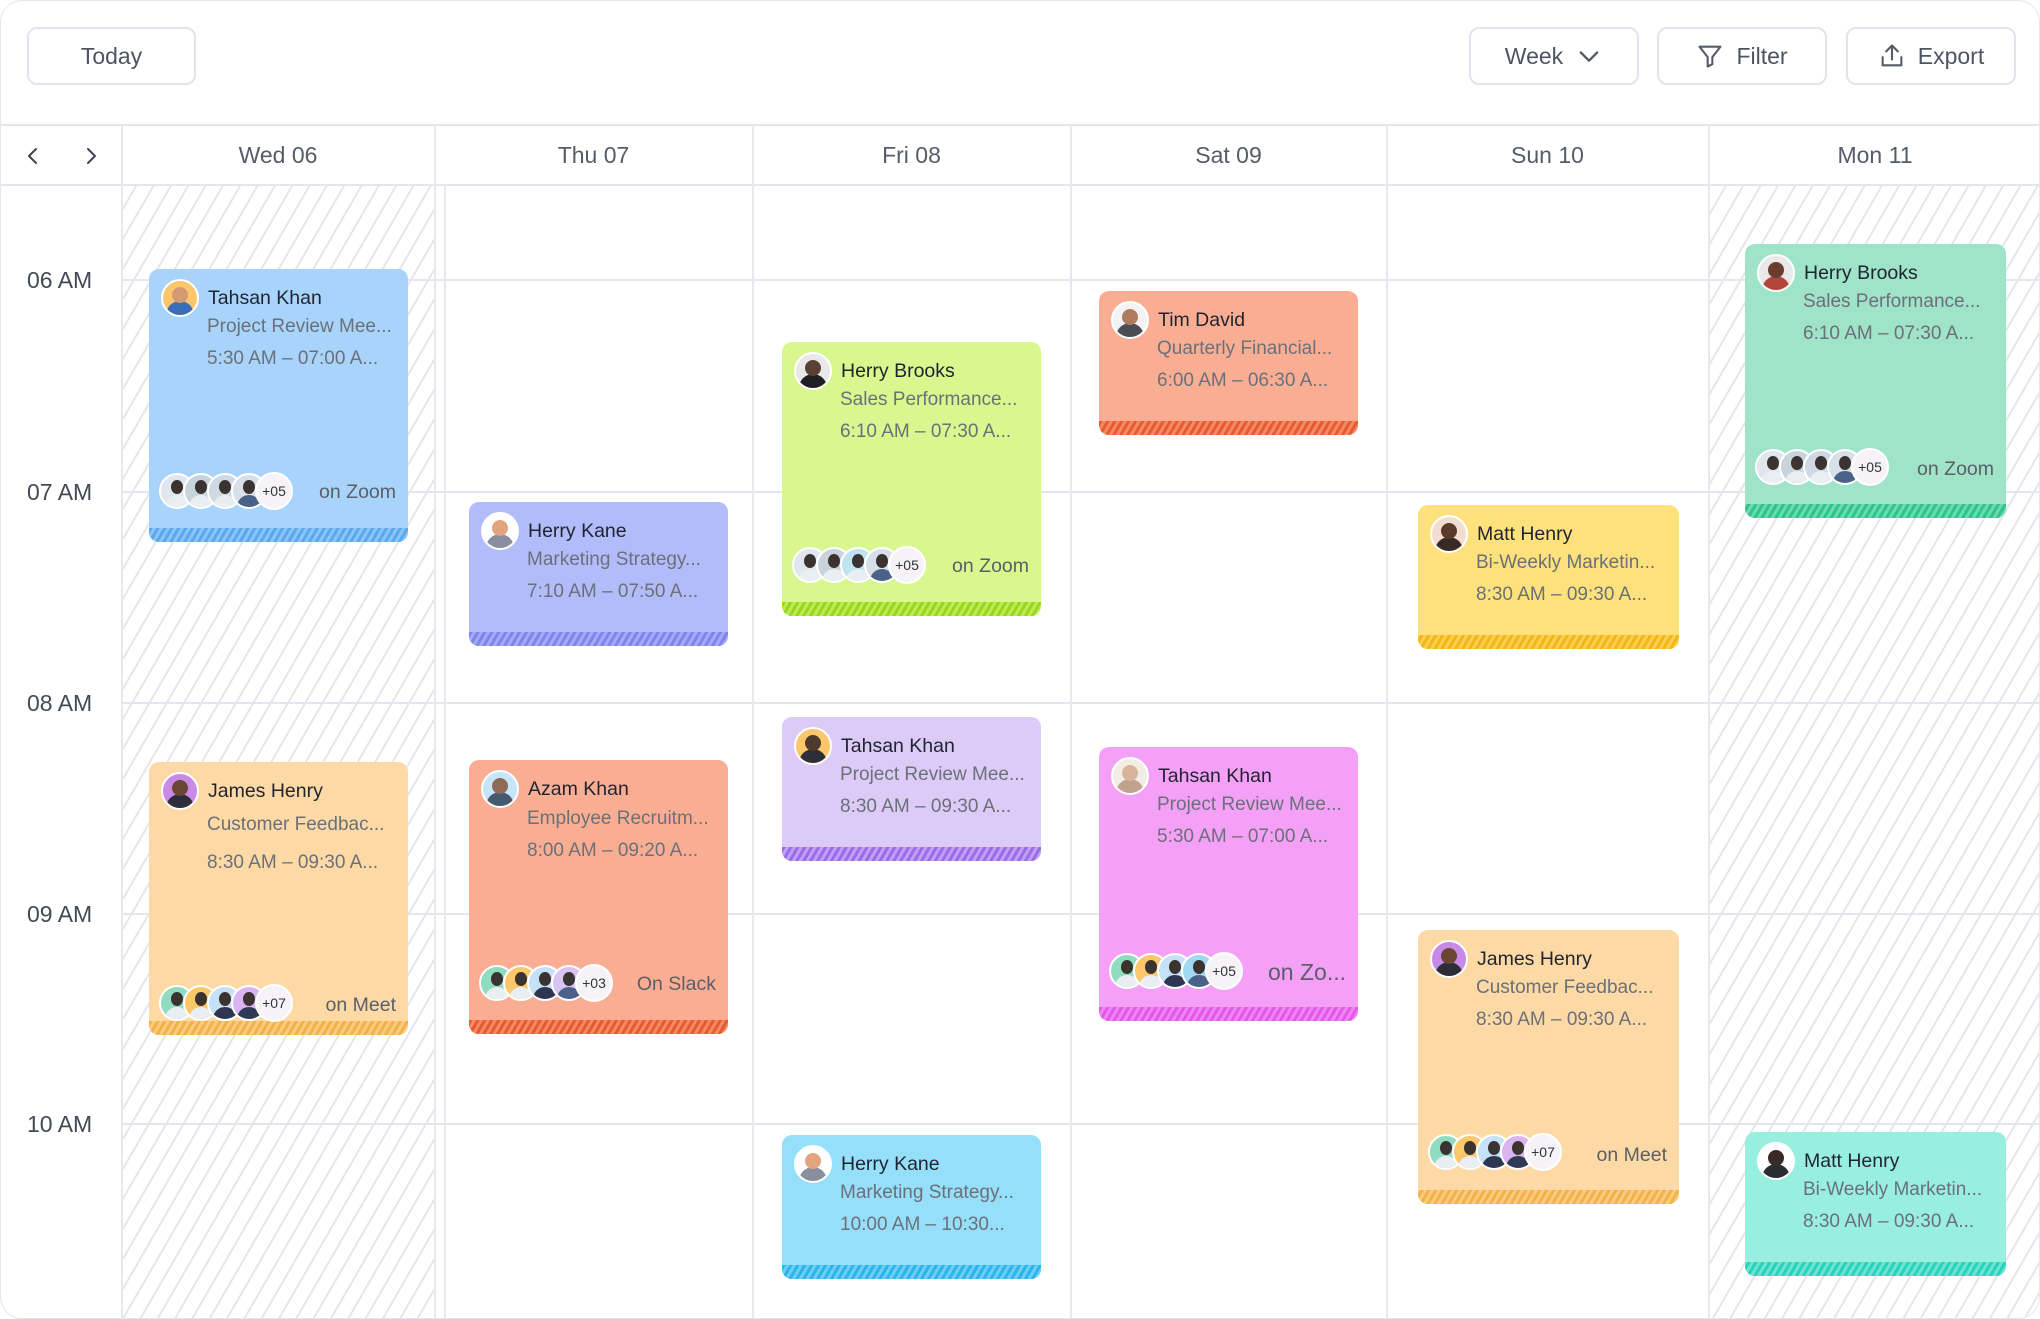 This screenshot has height=1319, width=2040. Describe the element at coordinates (1762, 55) in the screenshot. I see `filter-label: Filter` at that location.